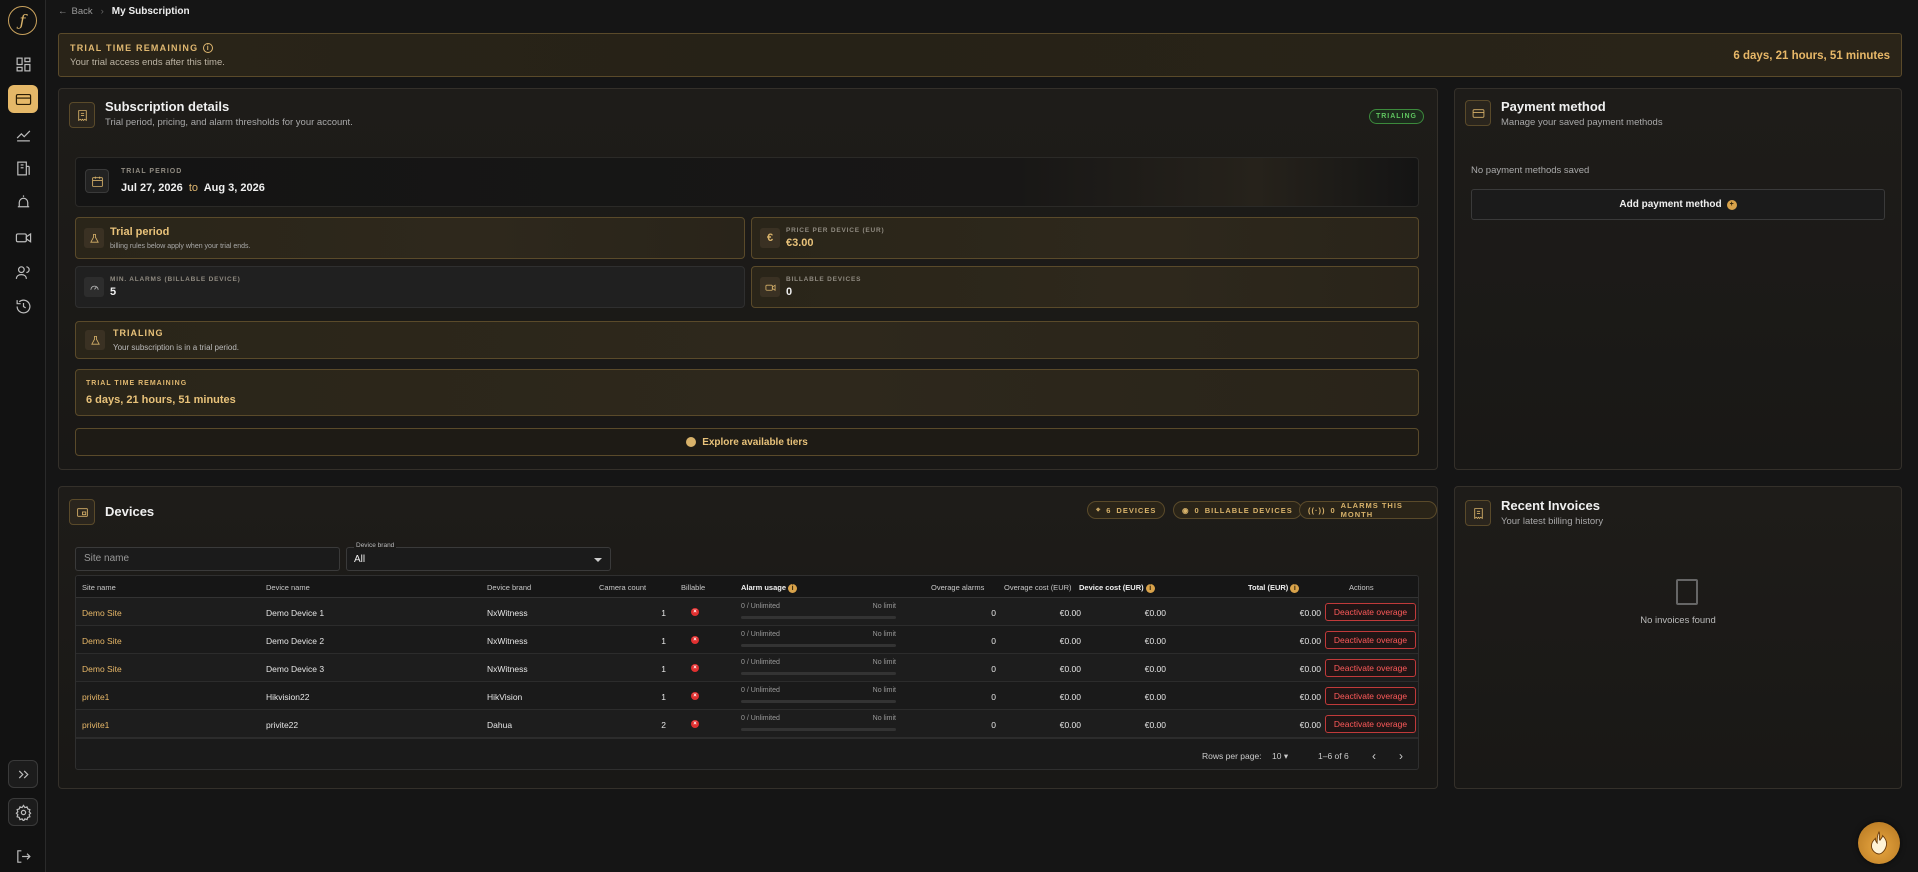  What do you see at coordinates (97, 181) in the screenshot?
I see `calendar-icon` at bounding box center [97, 181].